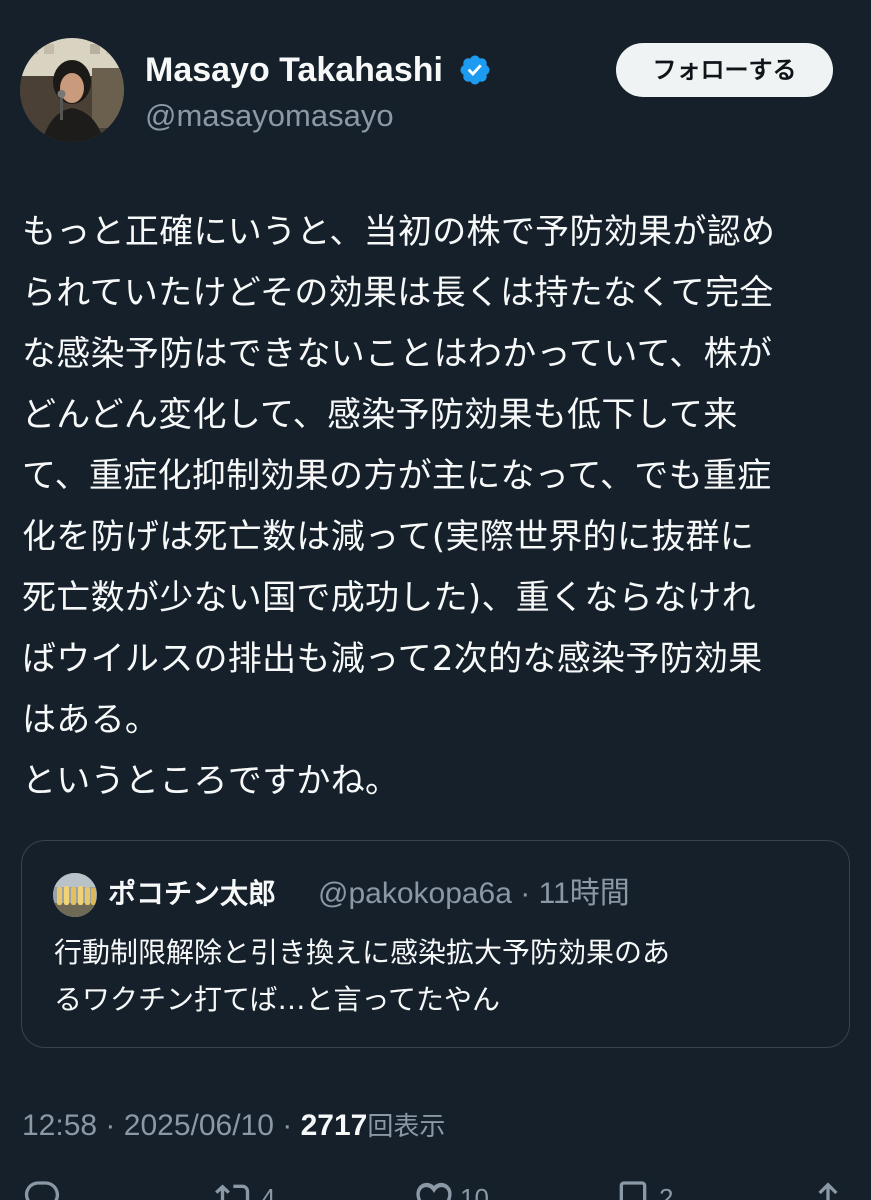 This screenshot has height=1200, width=871. Describe the element at coordinates (474, 1191) in the screenshot. I see `like-count: 10` at that location.